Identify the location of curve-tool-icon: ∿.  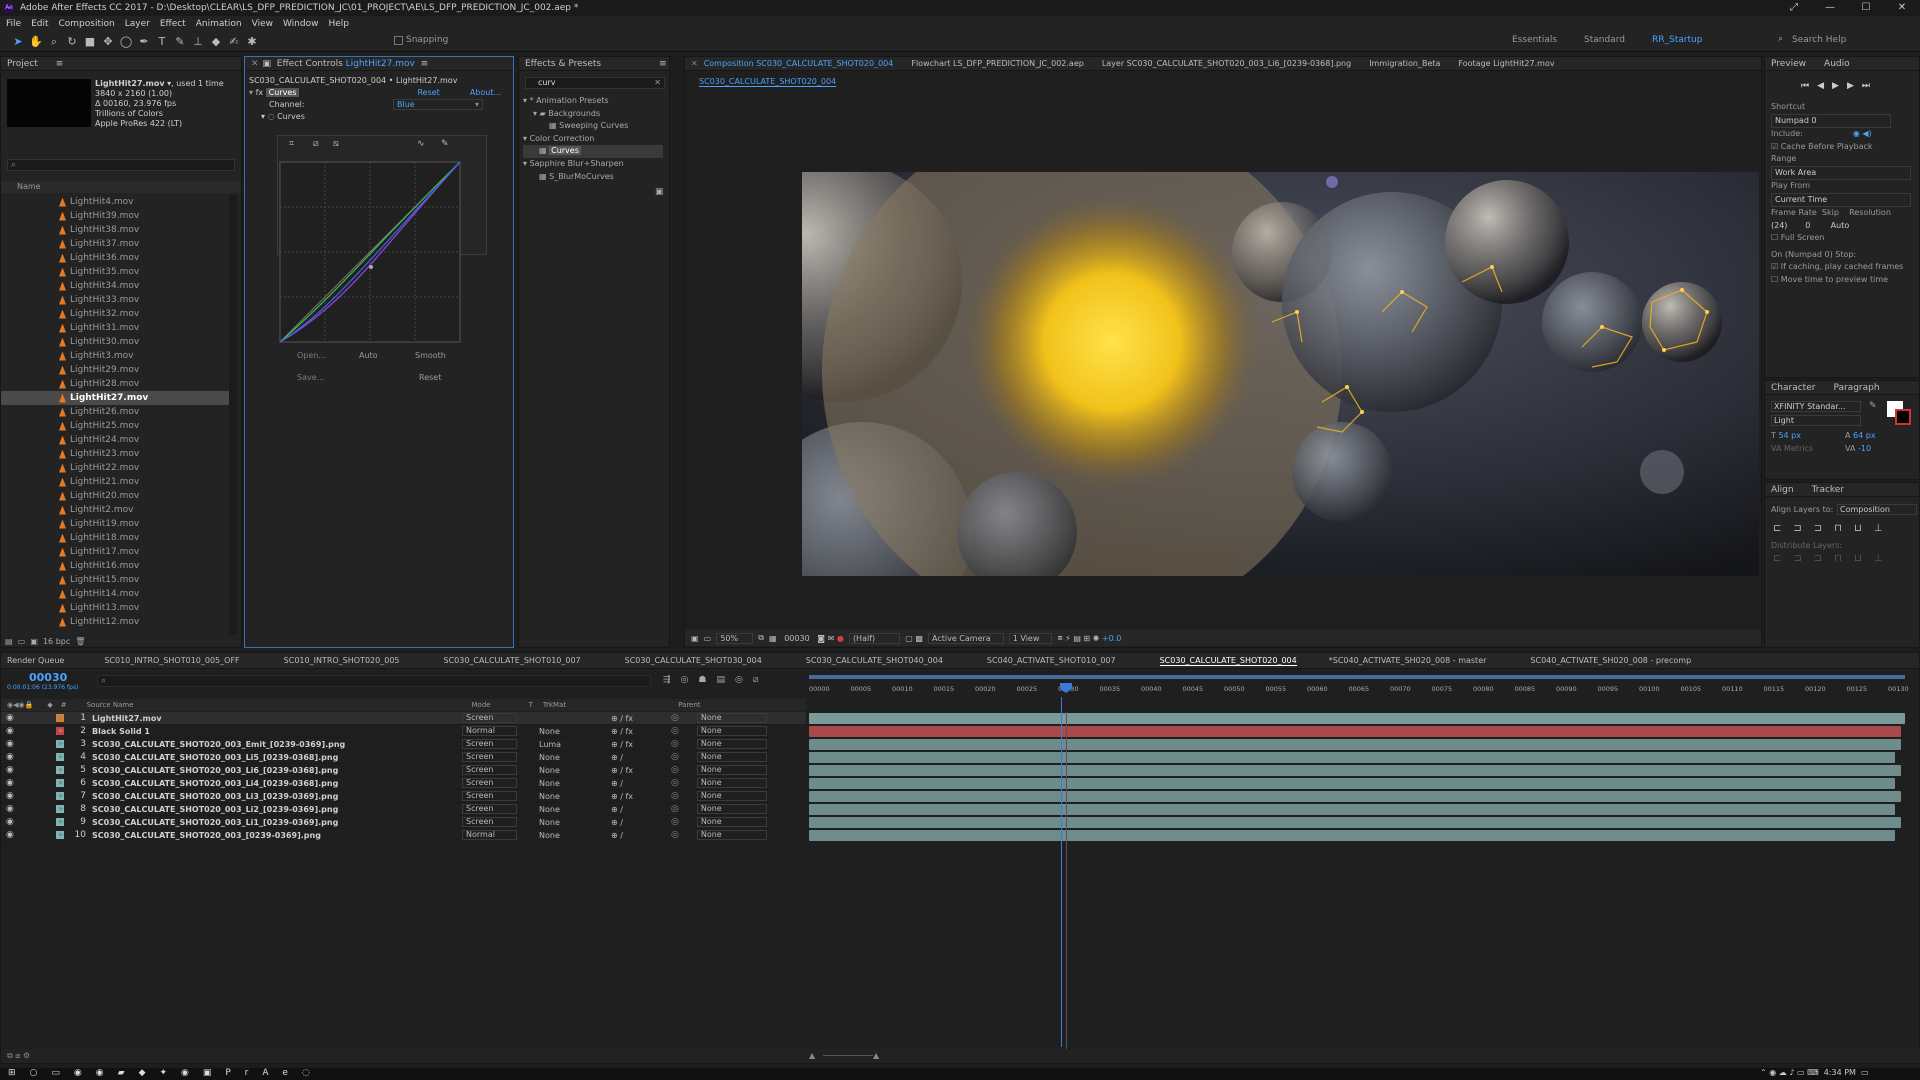
(421, 144).